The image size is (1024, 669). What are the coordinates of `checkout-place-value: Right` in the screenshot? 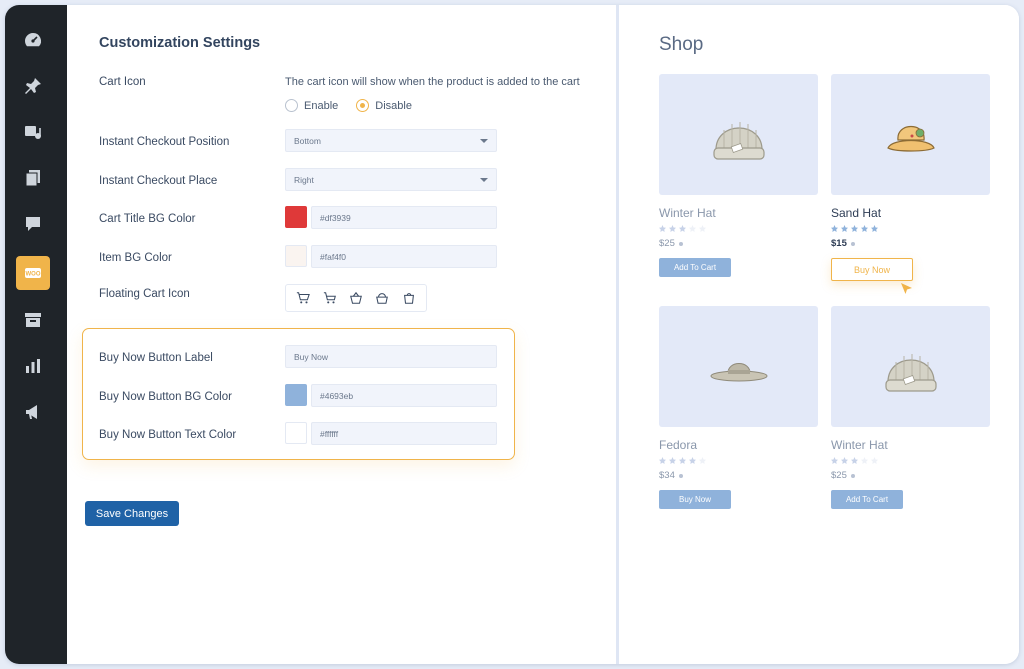 It's located at (304, 180).